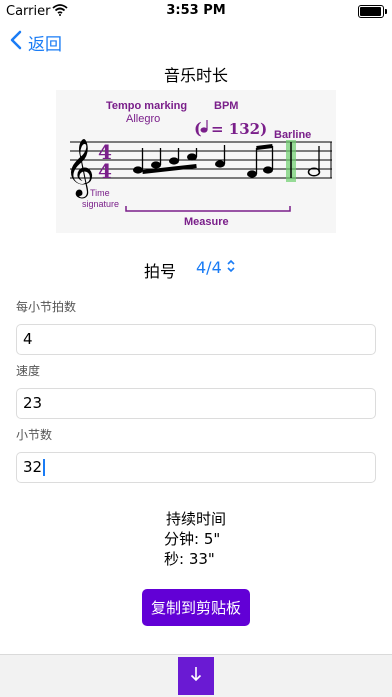 Image resolution: width=392 pixels, height=697 pixels. Describe the element at coordinates (244, 161) in the screenshot. I see `notes-quarter` at that location.